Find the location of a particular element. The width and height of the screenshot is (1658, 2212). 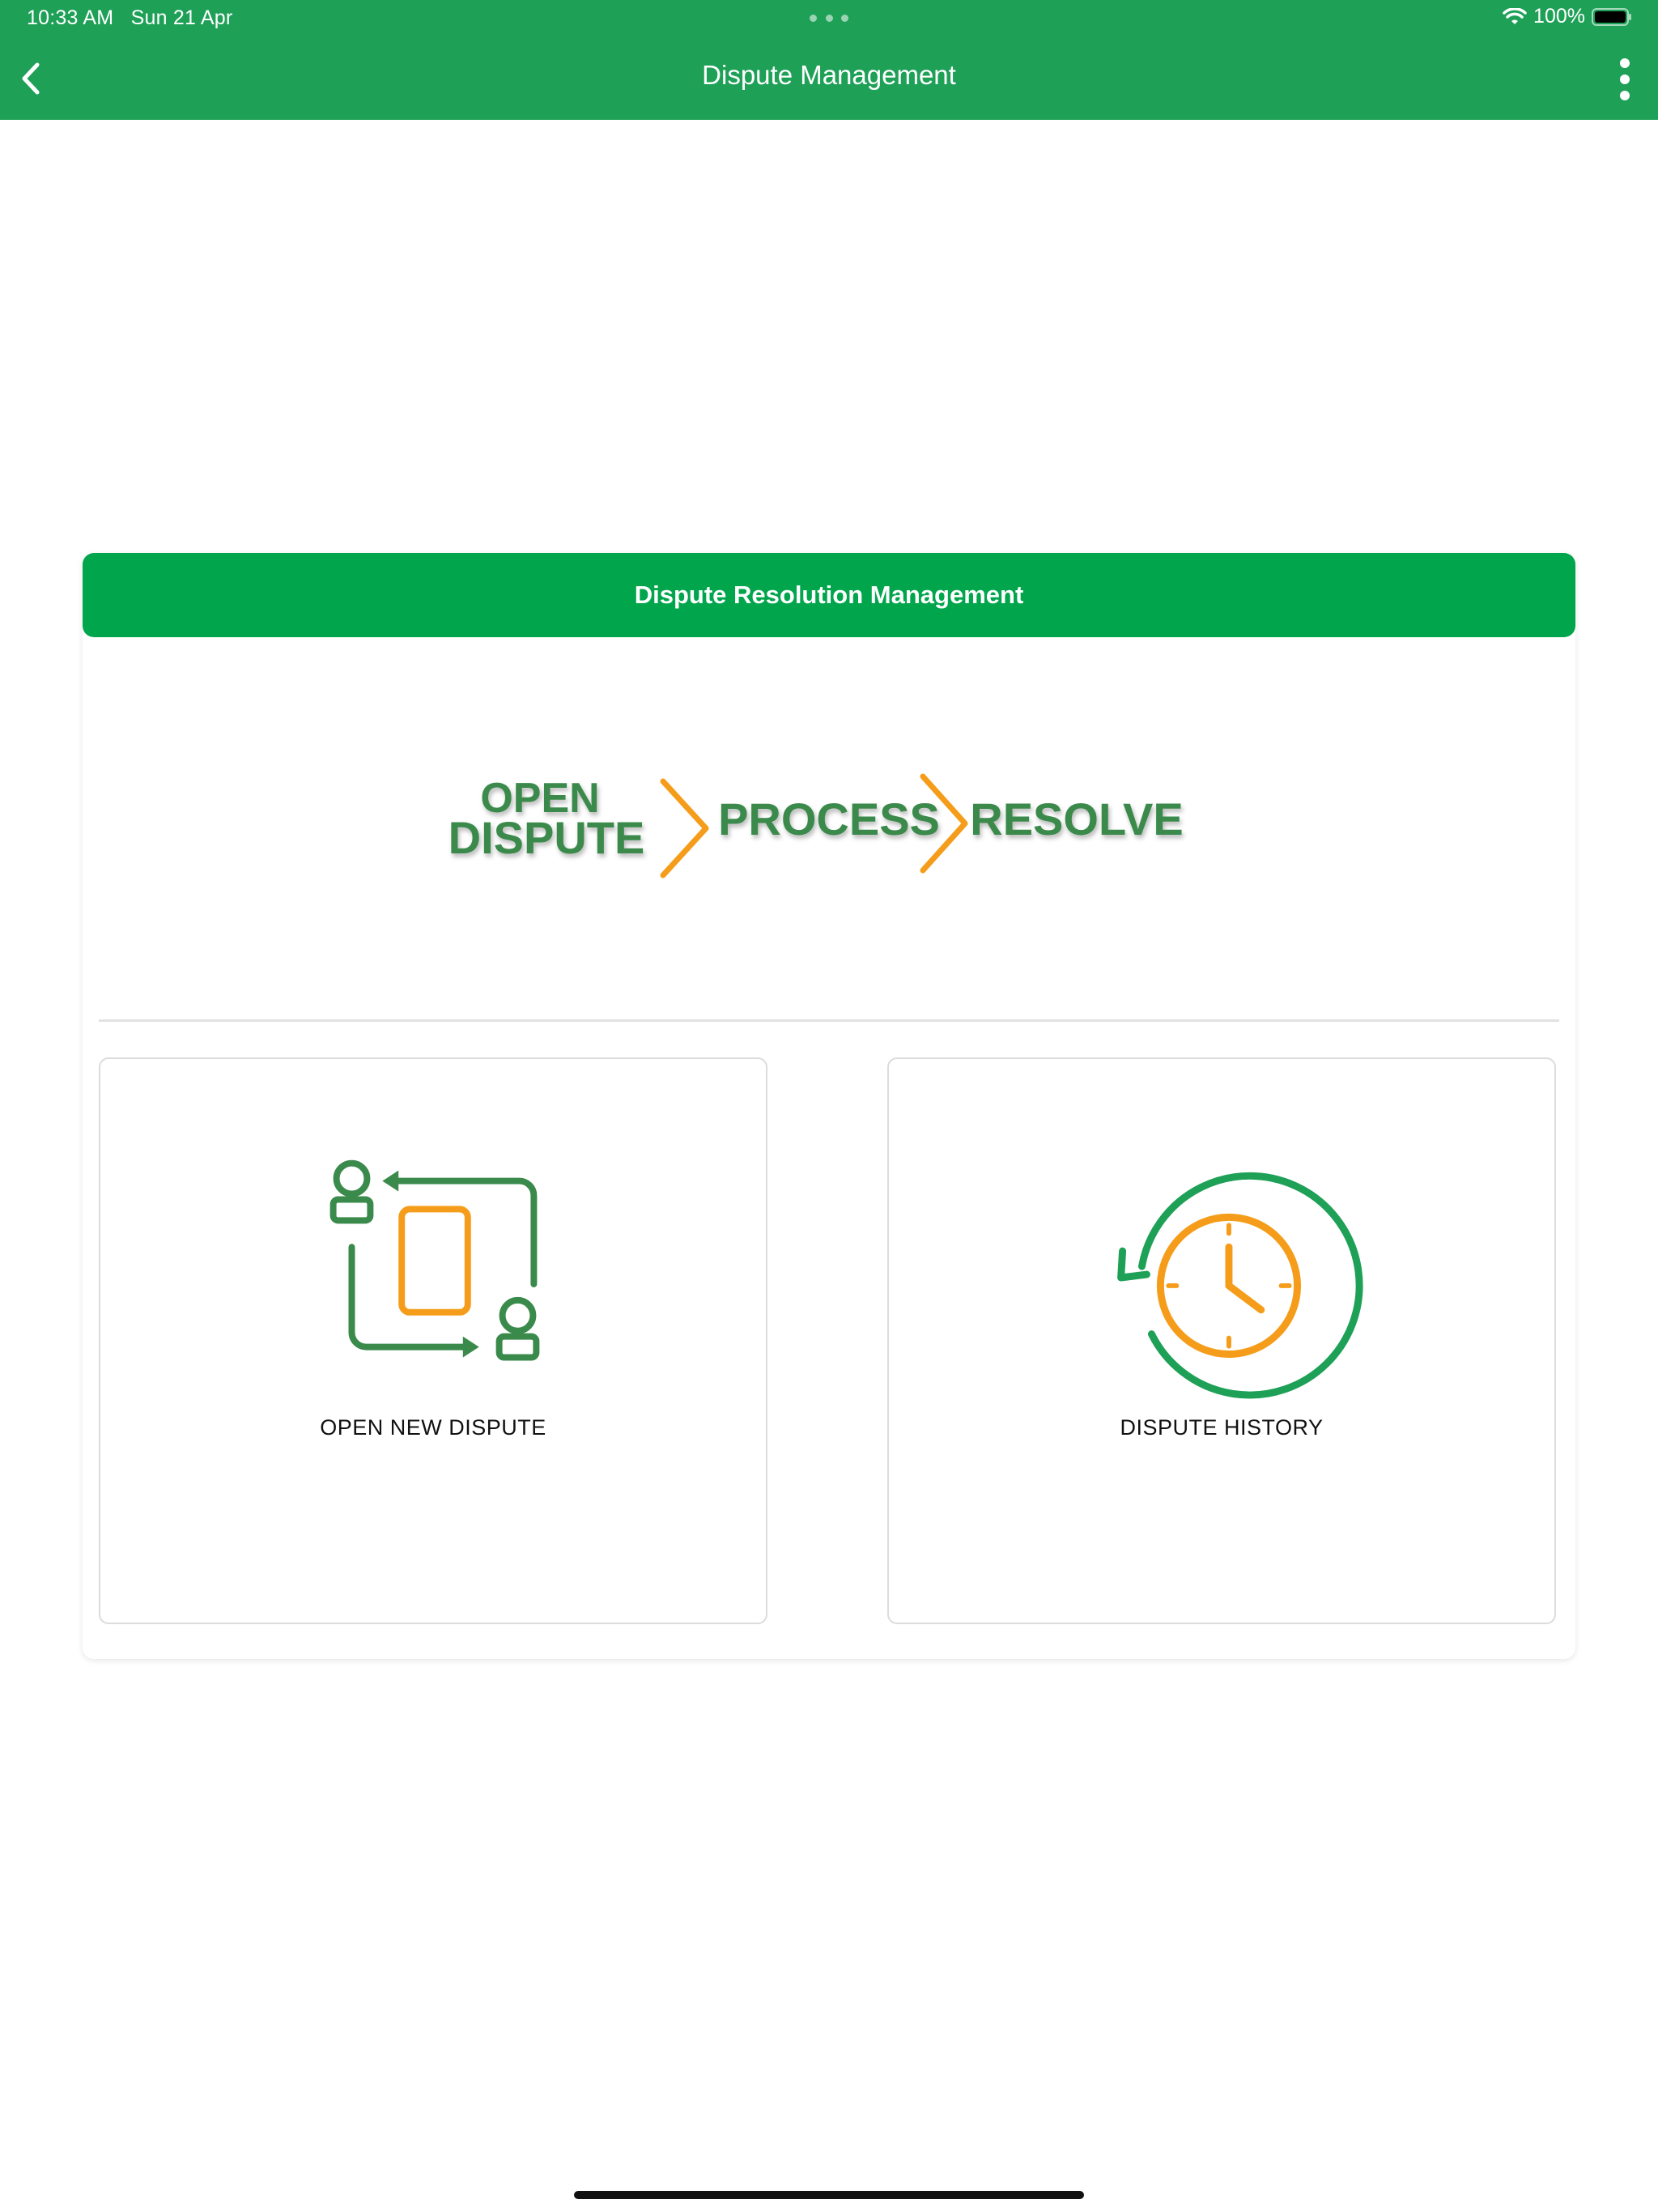

more-vertical-icon is located at coordinates (1625, 79).